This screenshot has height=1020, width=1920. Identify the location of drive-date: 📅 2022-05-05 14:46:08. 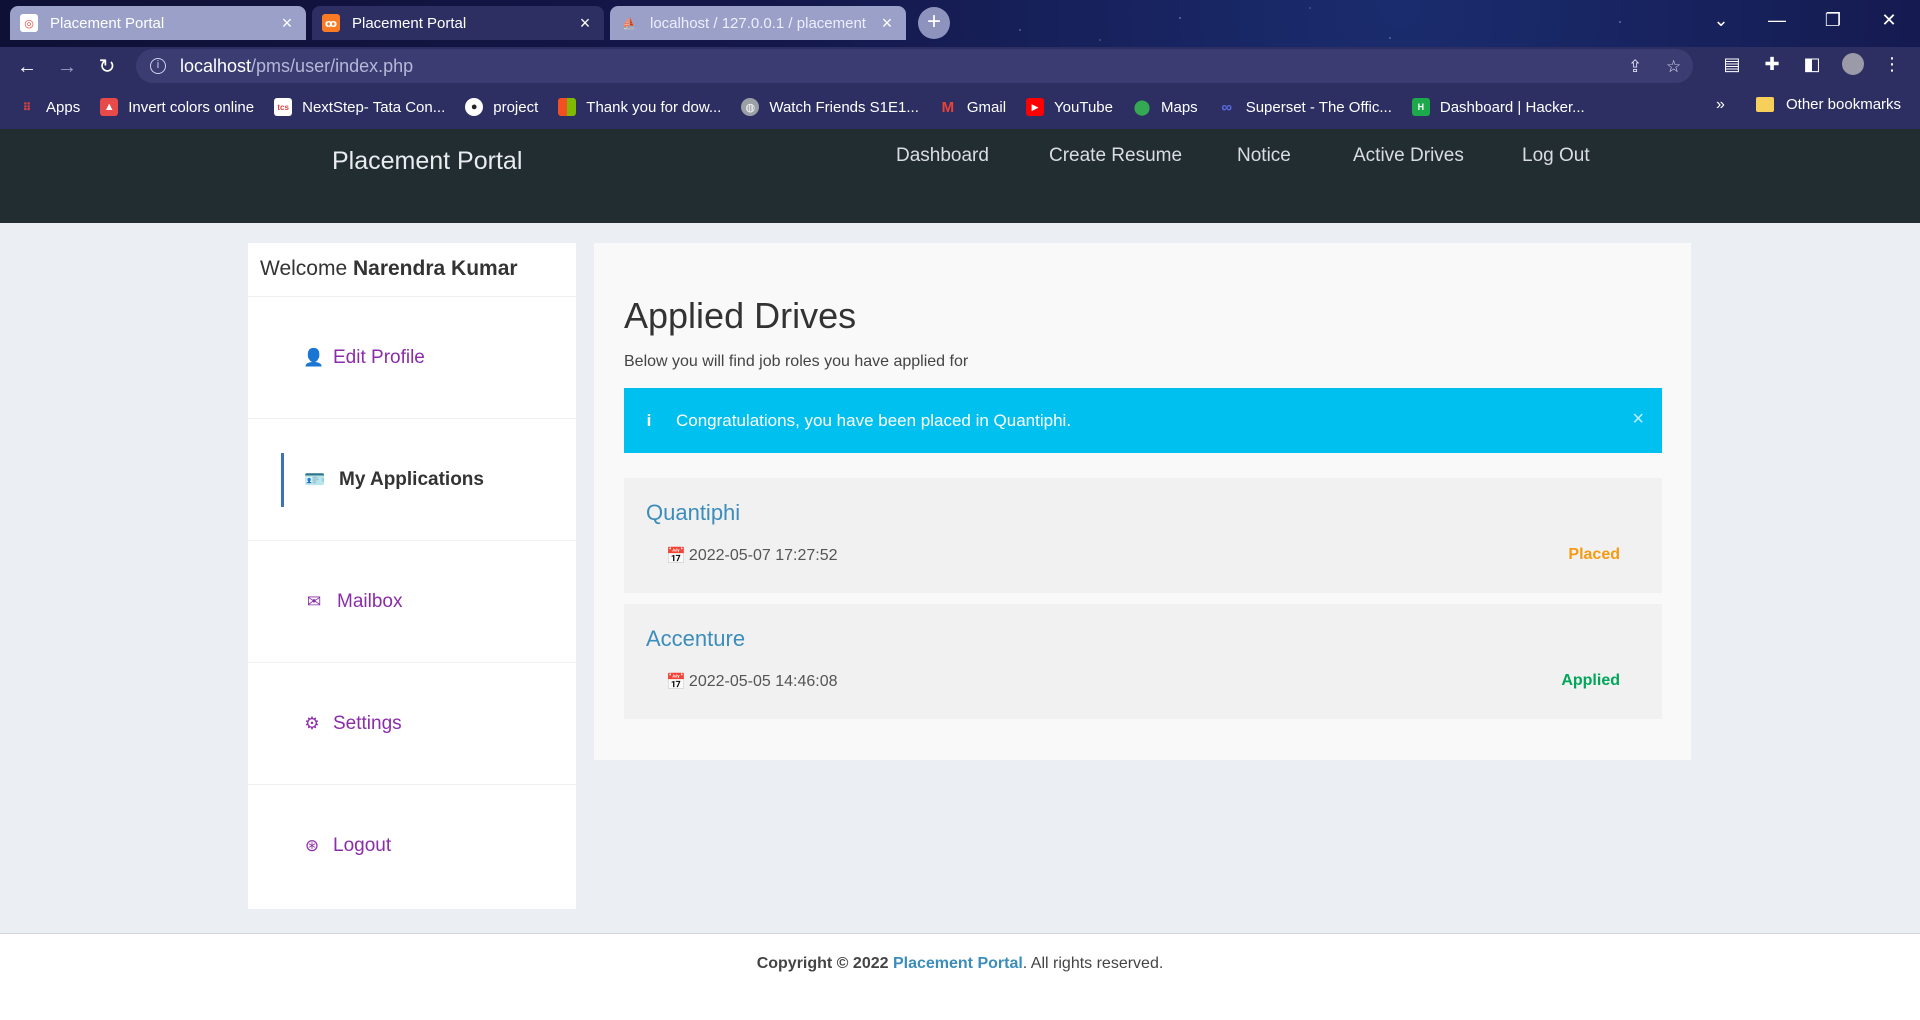
(752, 682).